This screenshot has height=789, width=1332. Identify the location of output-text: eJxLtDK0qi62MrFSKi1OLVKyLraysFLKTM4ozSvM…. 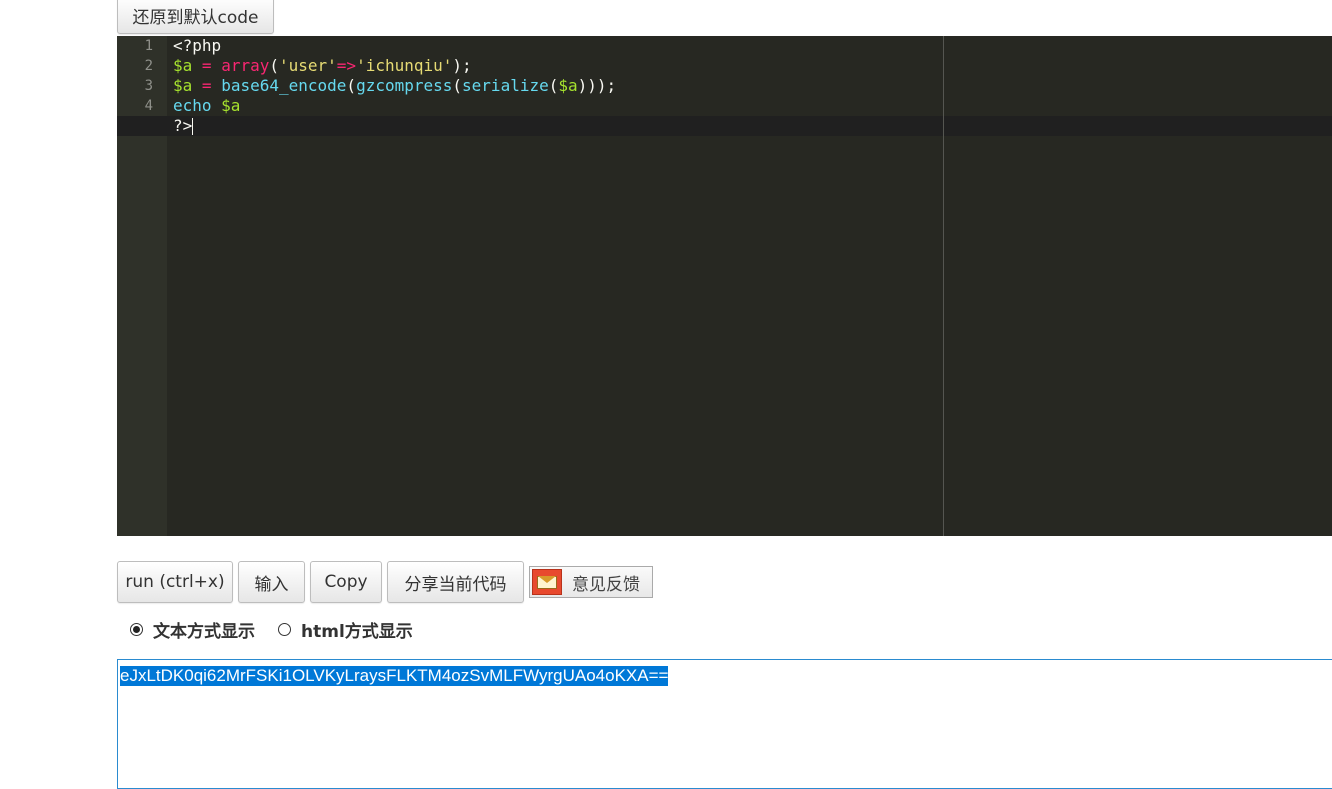
(394, 676).